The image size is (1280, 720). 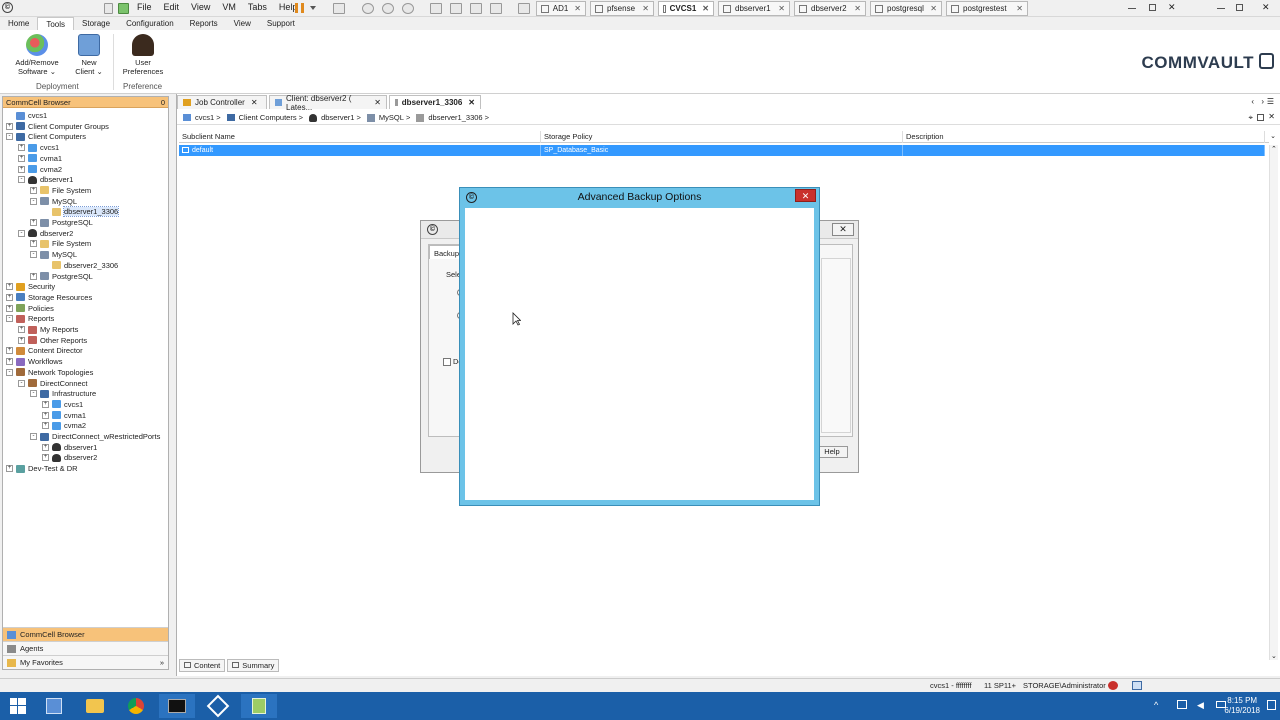 I want to click on alert-icon, so click(x=1113, y=685).